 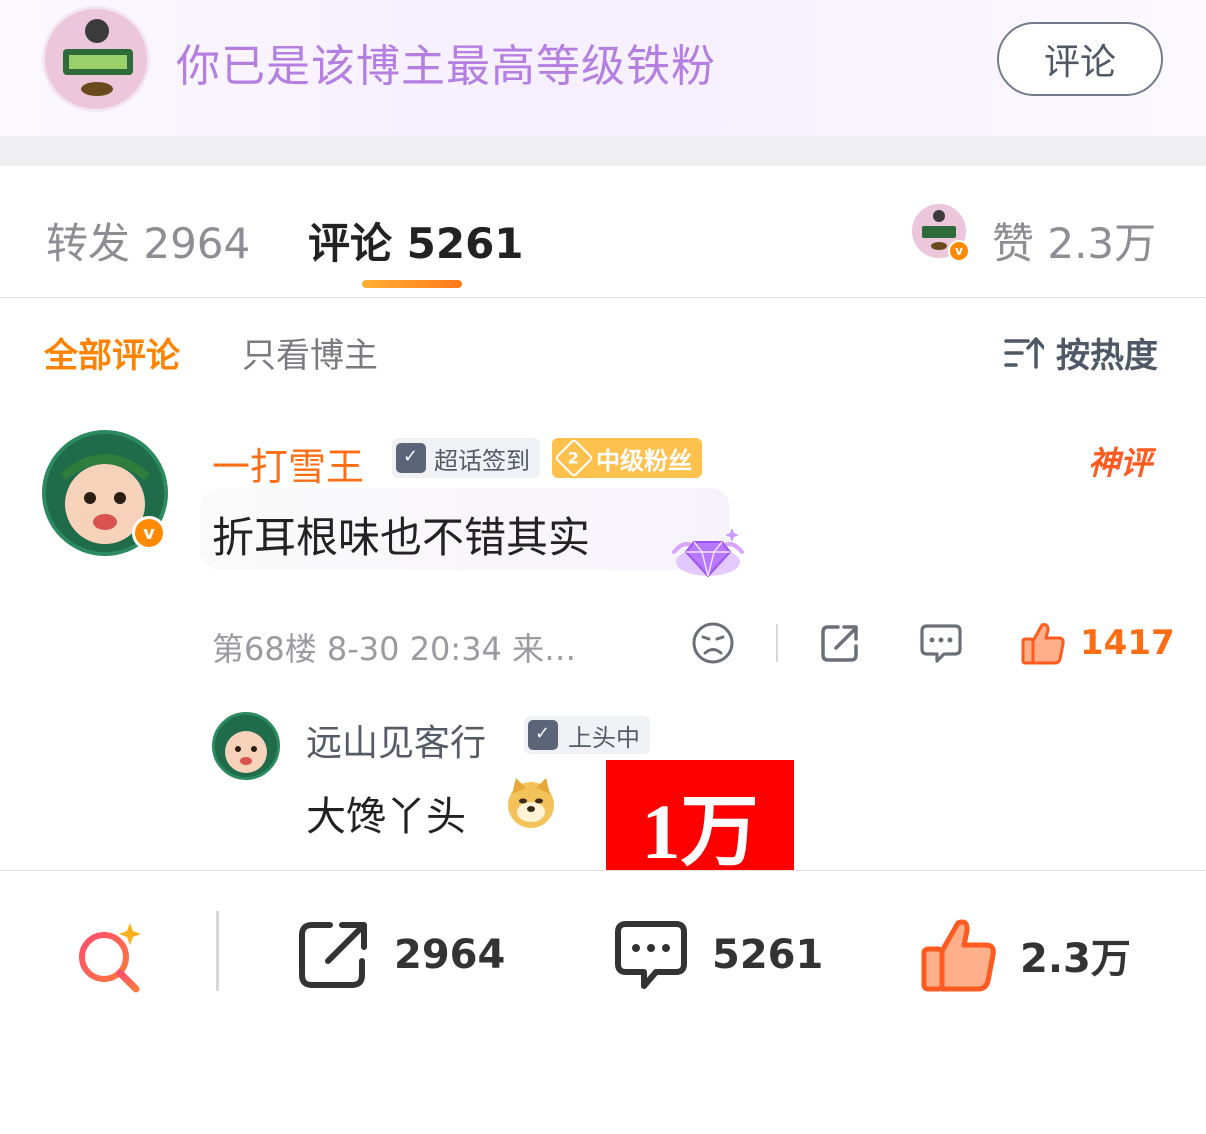 I want to click on tab-comment: 评论 5261, so click(x=416, y=240).